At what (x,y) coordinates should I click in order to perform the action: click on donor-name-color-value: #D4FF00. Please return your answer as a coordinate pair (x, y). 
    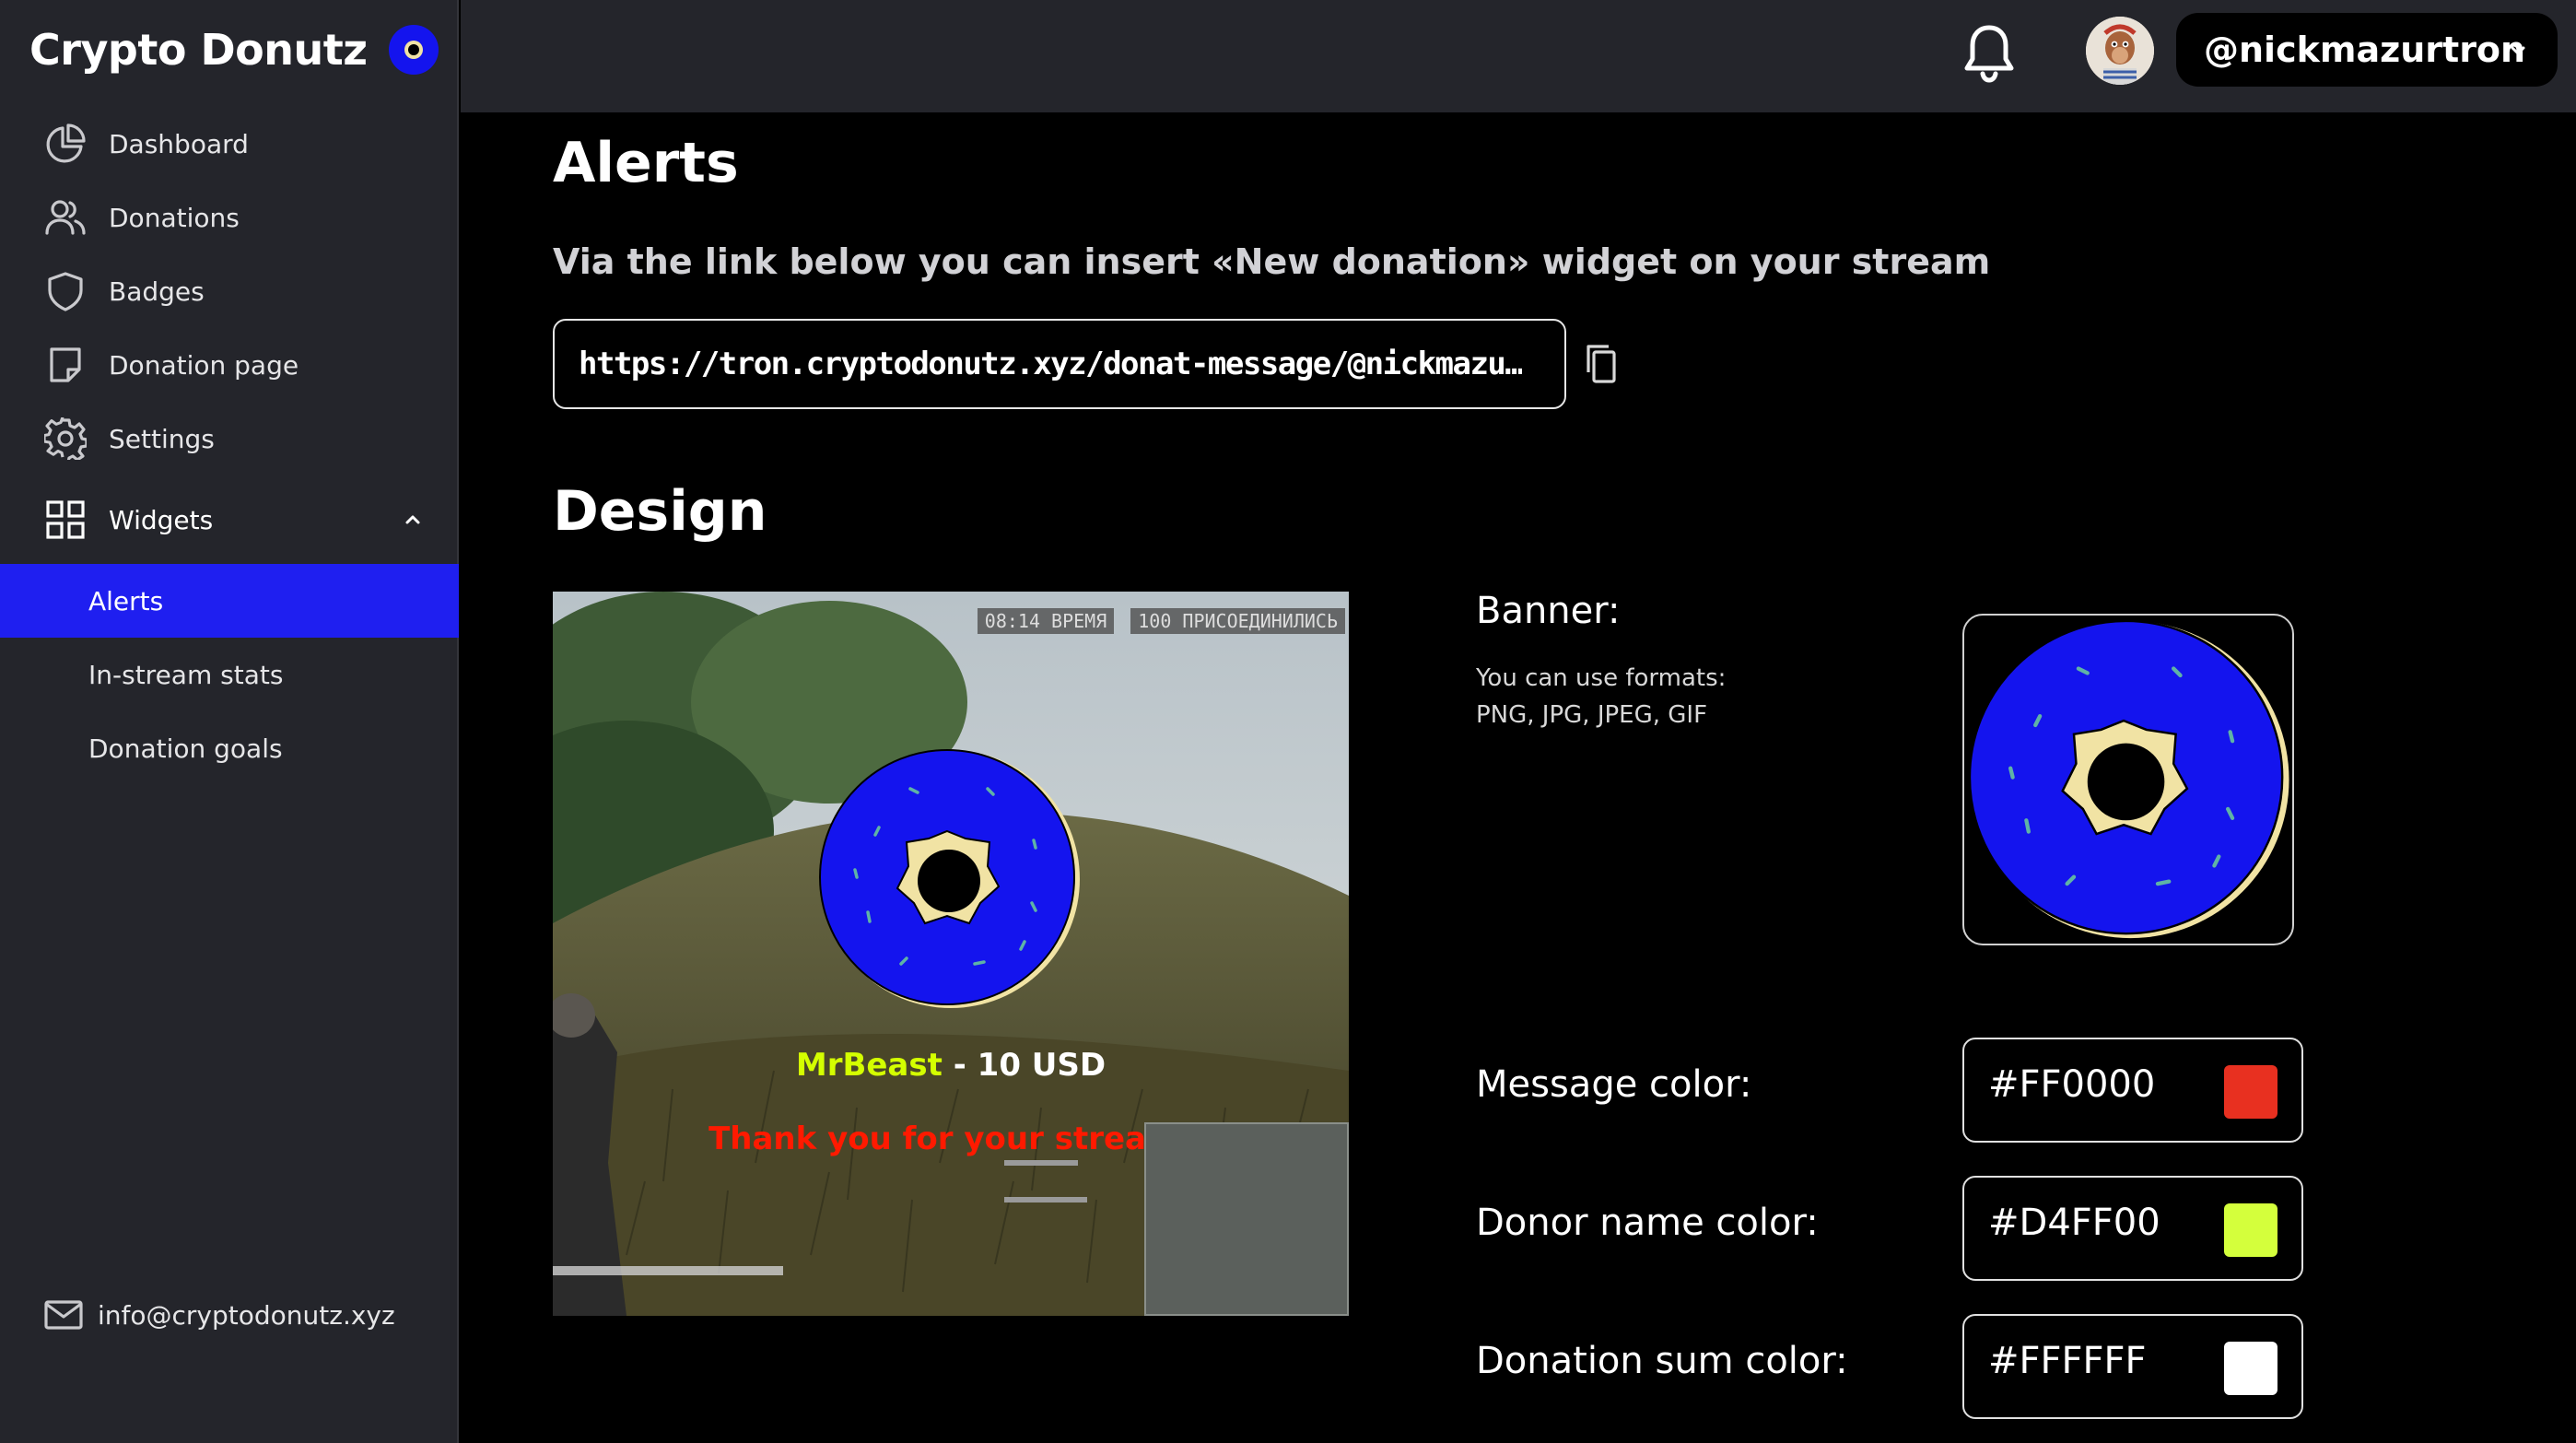
    Looking at the image, I should click on (2074, 1223).